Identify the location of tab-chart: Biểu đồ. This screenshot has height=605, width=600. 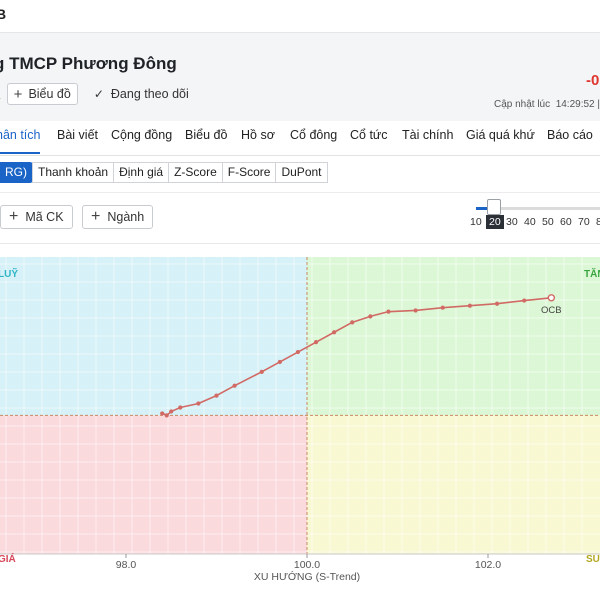
(206, 135).